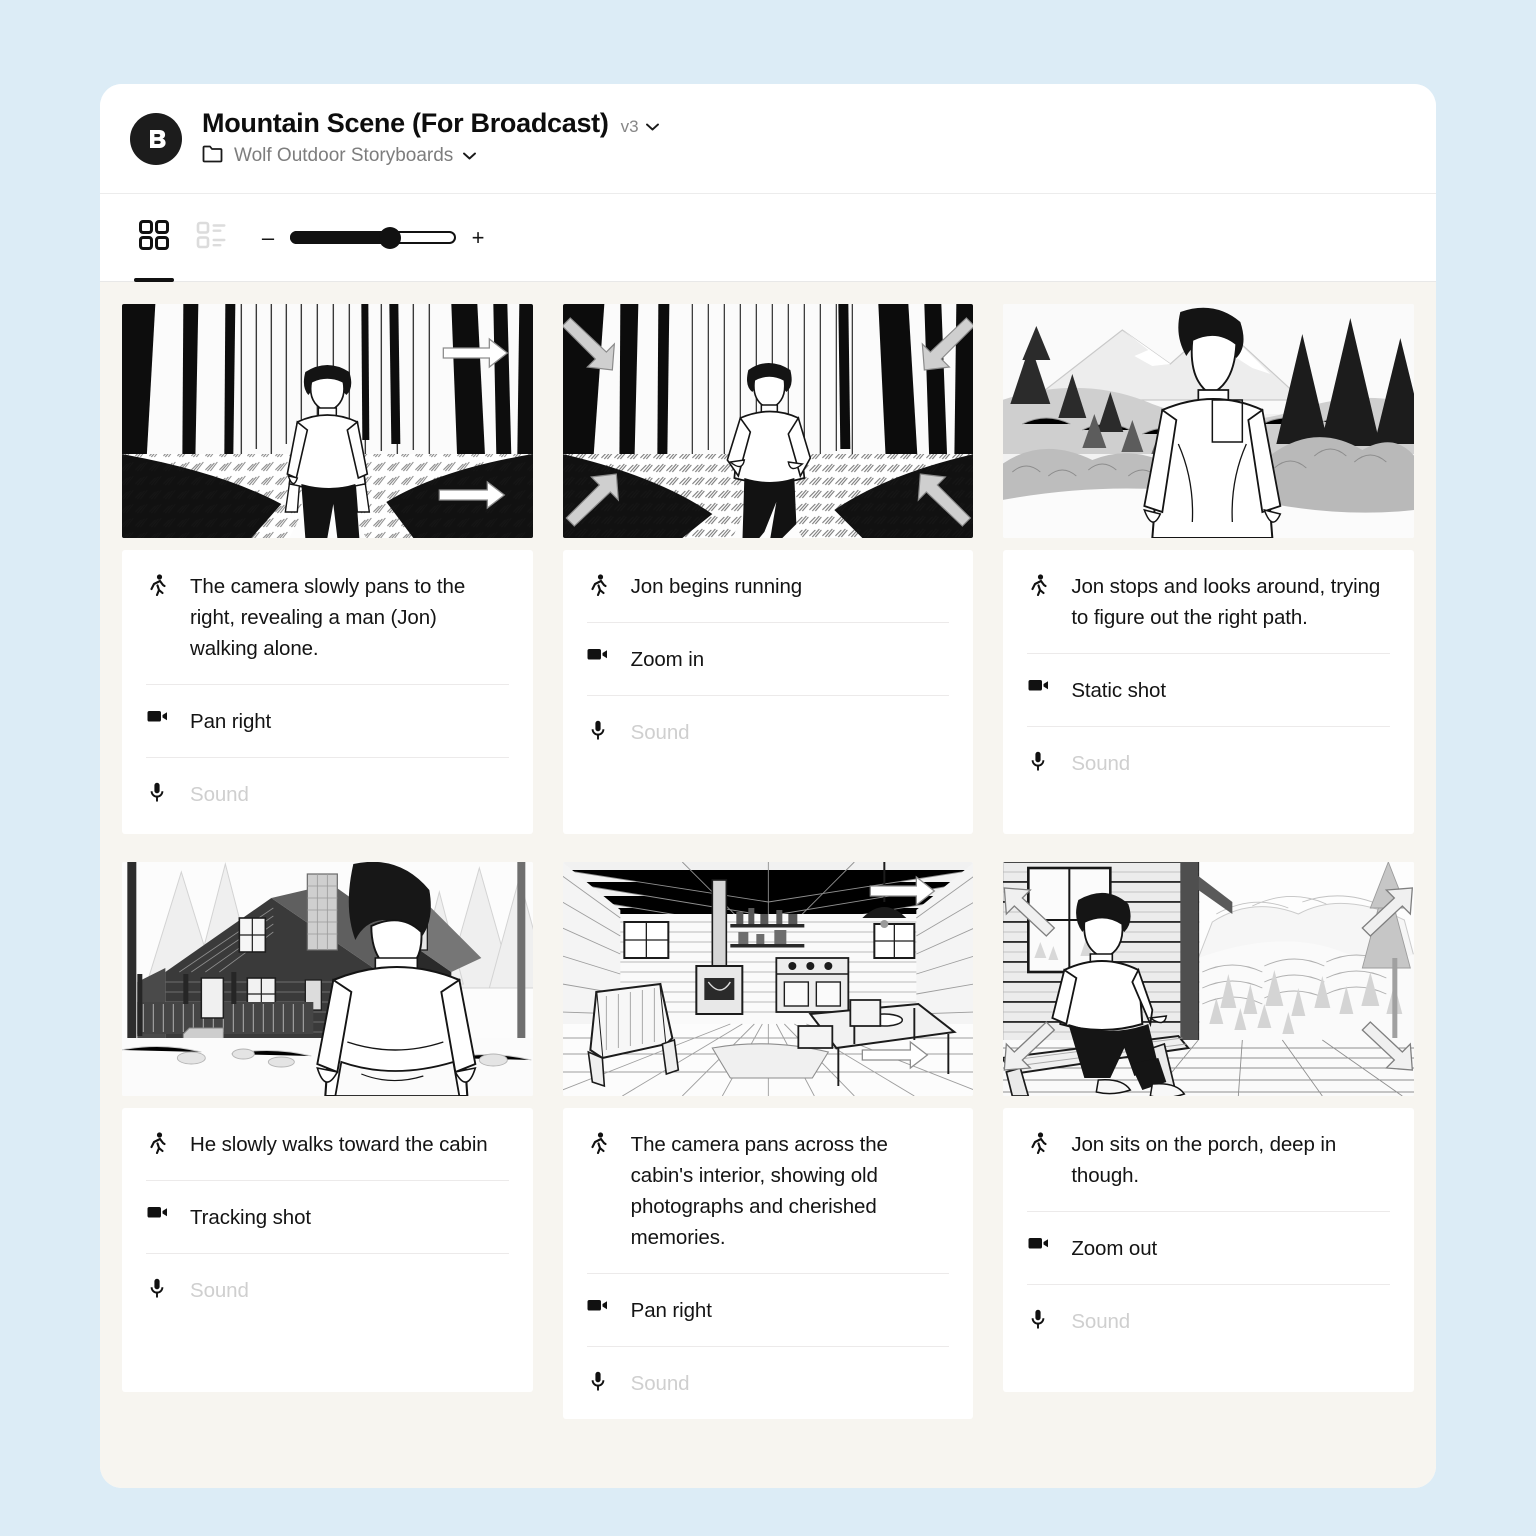 This screenshot has height=1536, width=1536. I want to click on grid-view-button, so click(154, 246).